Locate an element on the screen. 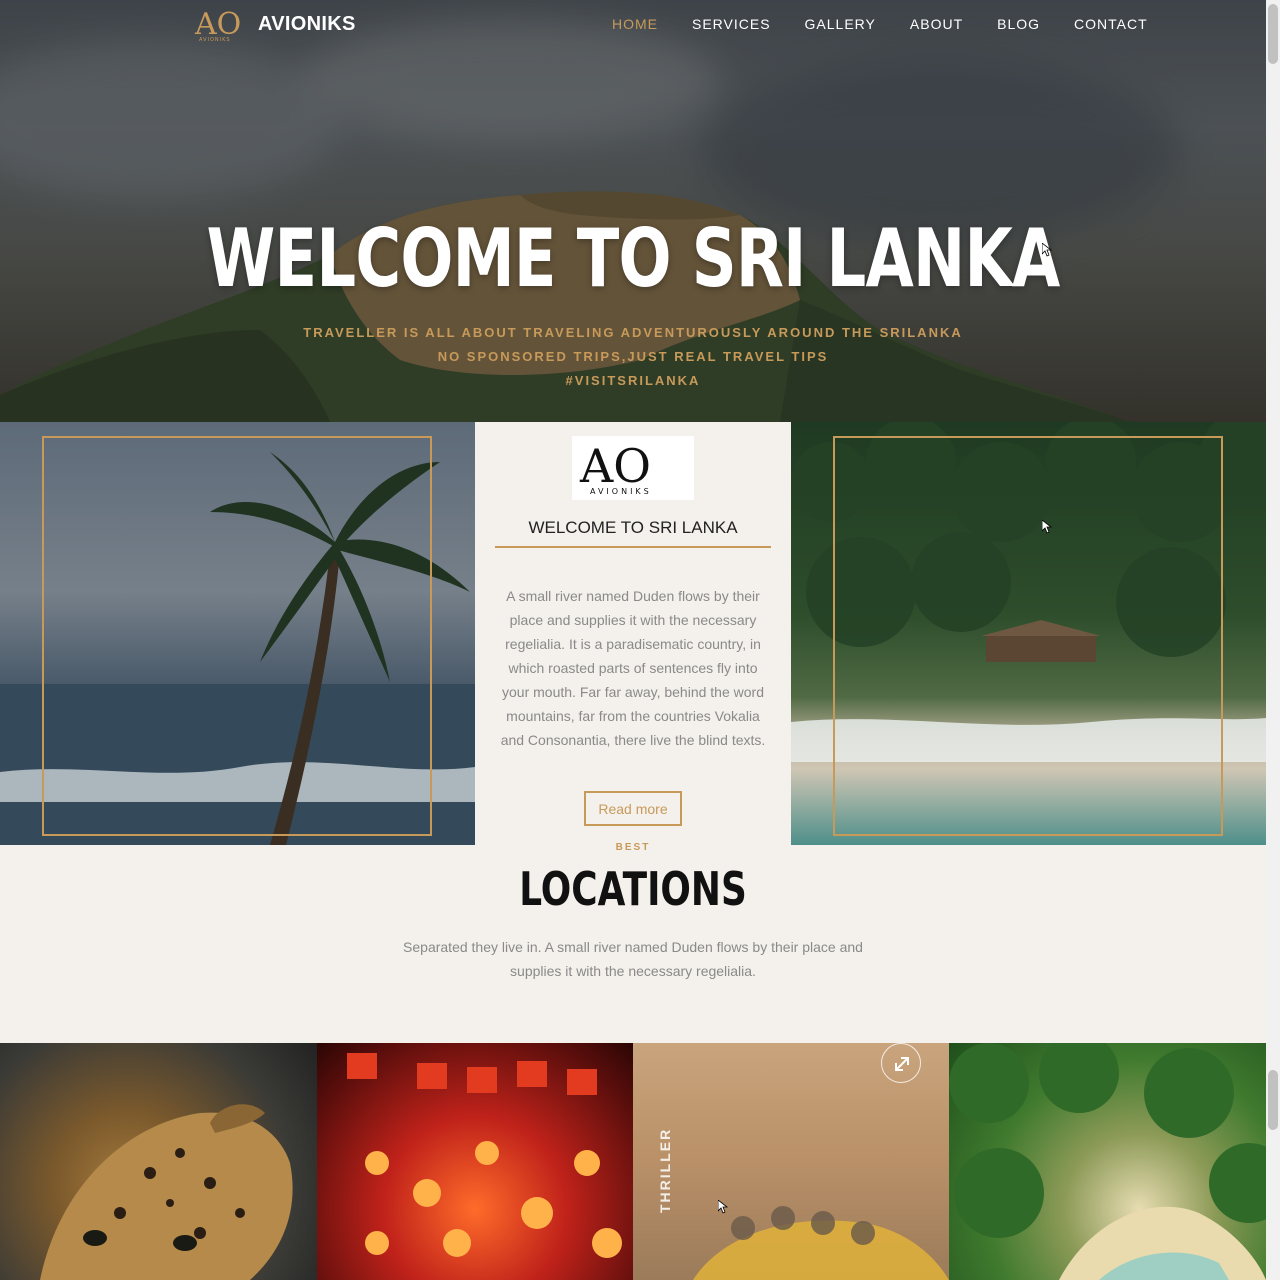 The height and width of the screenshot is (1280, 1280). jungle-beach-image is located at coordinates (1028, 633).